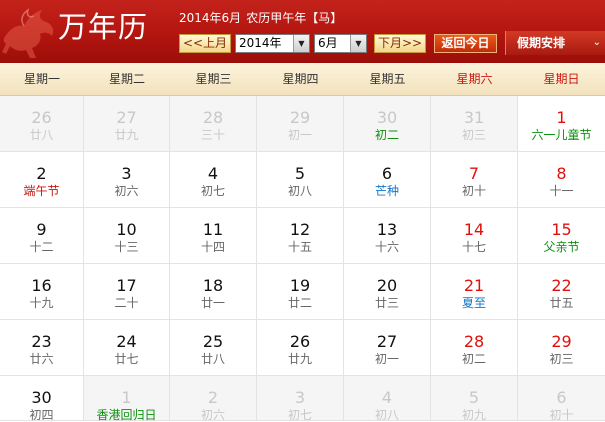 This screenshot has width=605, height=422. What do you see at coordinates (41, 359) in the screenshot?
I see `lunar-date-label: 廿六` at bounding box center [41, 359].